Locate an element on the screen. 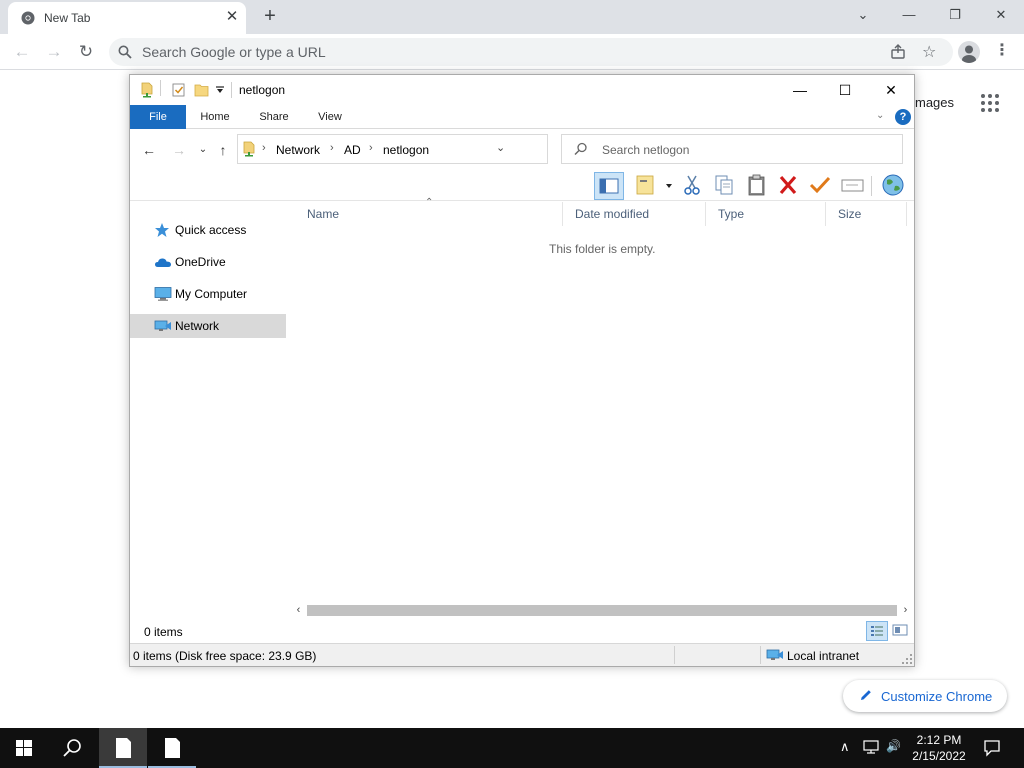 This screenshot has height=768, width=1024. large-icons-view-icon is located at coordinates (900, 630).